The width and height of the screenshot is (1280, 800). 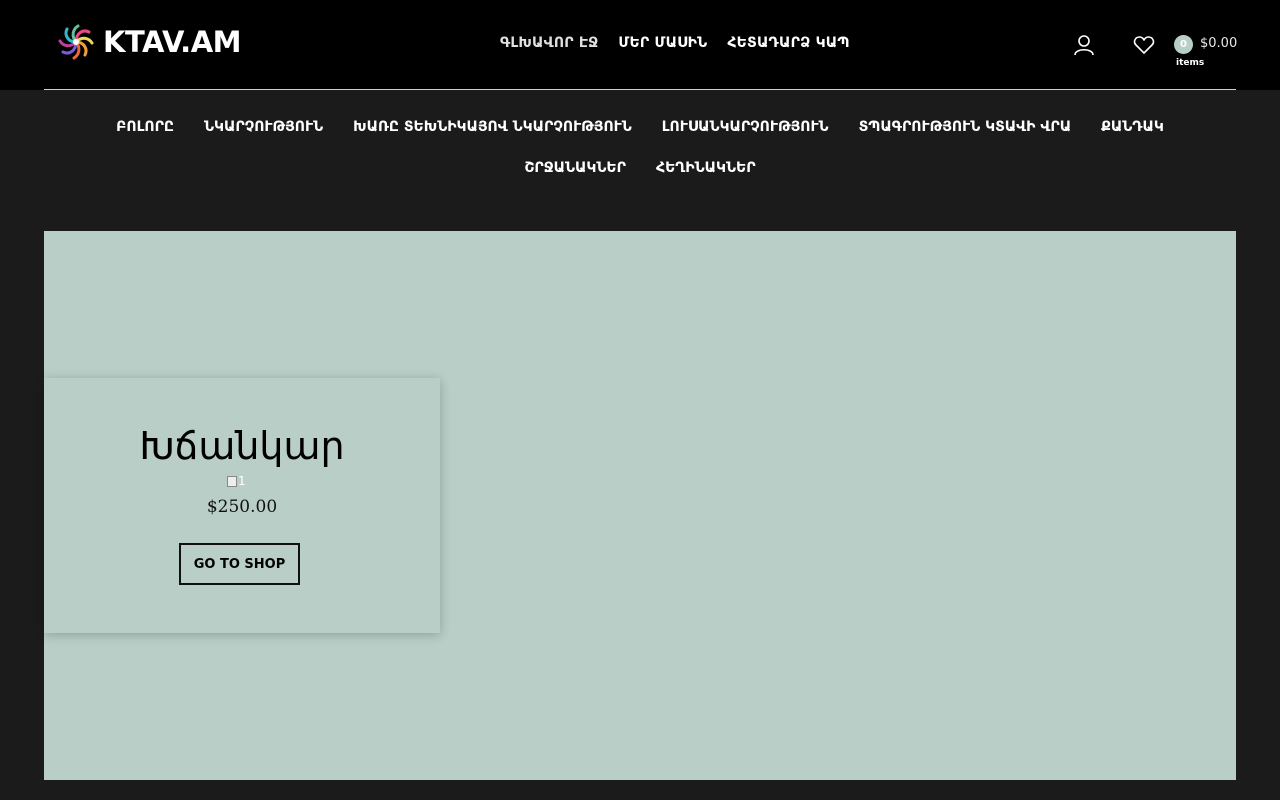 What do you see at coordinates (965, 127) in the screenshot?
I see `category-canvas-print: ՏՊԱԳՐՈՒԹՅՈՒՆ ԿՏԱՎԻ ՎՐԱ` at bounding box center [965, 127].